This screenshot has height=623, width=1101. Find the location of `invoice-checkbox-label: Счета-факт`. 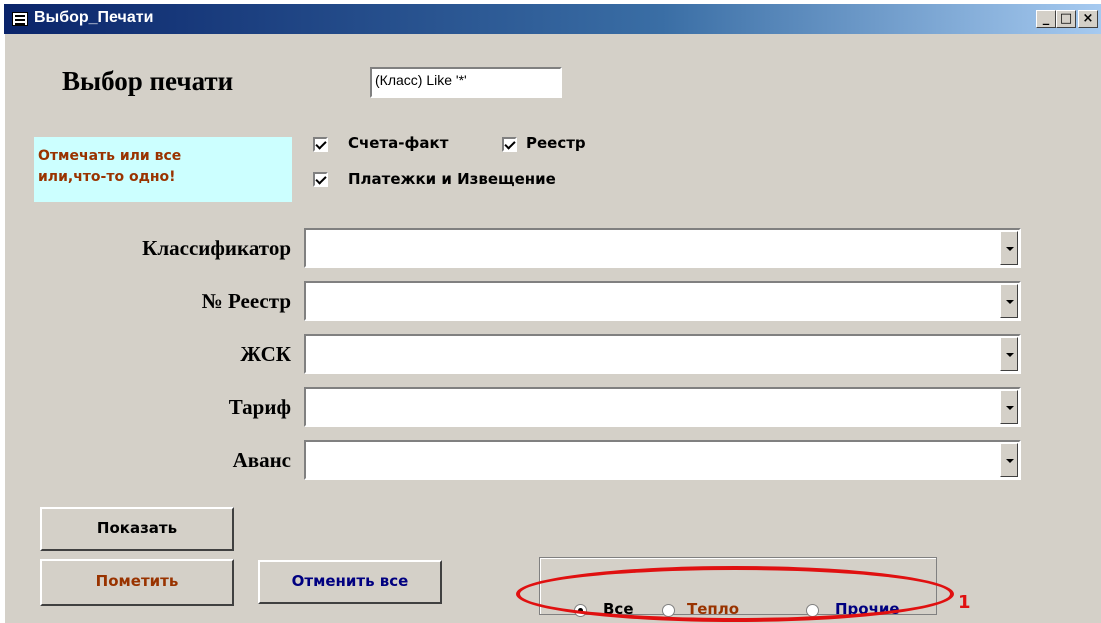

invoice-checkbox-label: Счета-факт is located at coordinates (398, 143).